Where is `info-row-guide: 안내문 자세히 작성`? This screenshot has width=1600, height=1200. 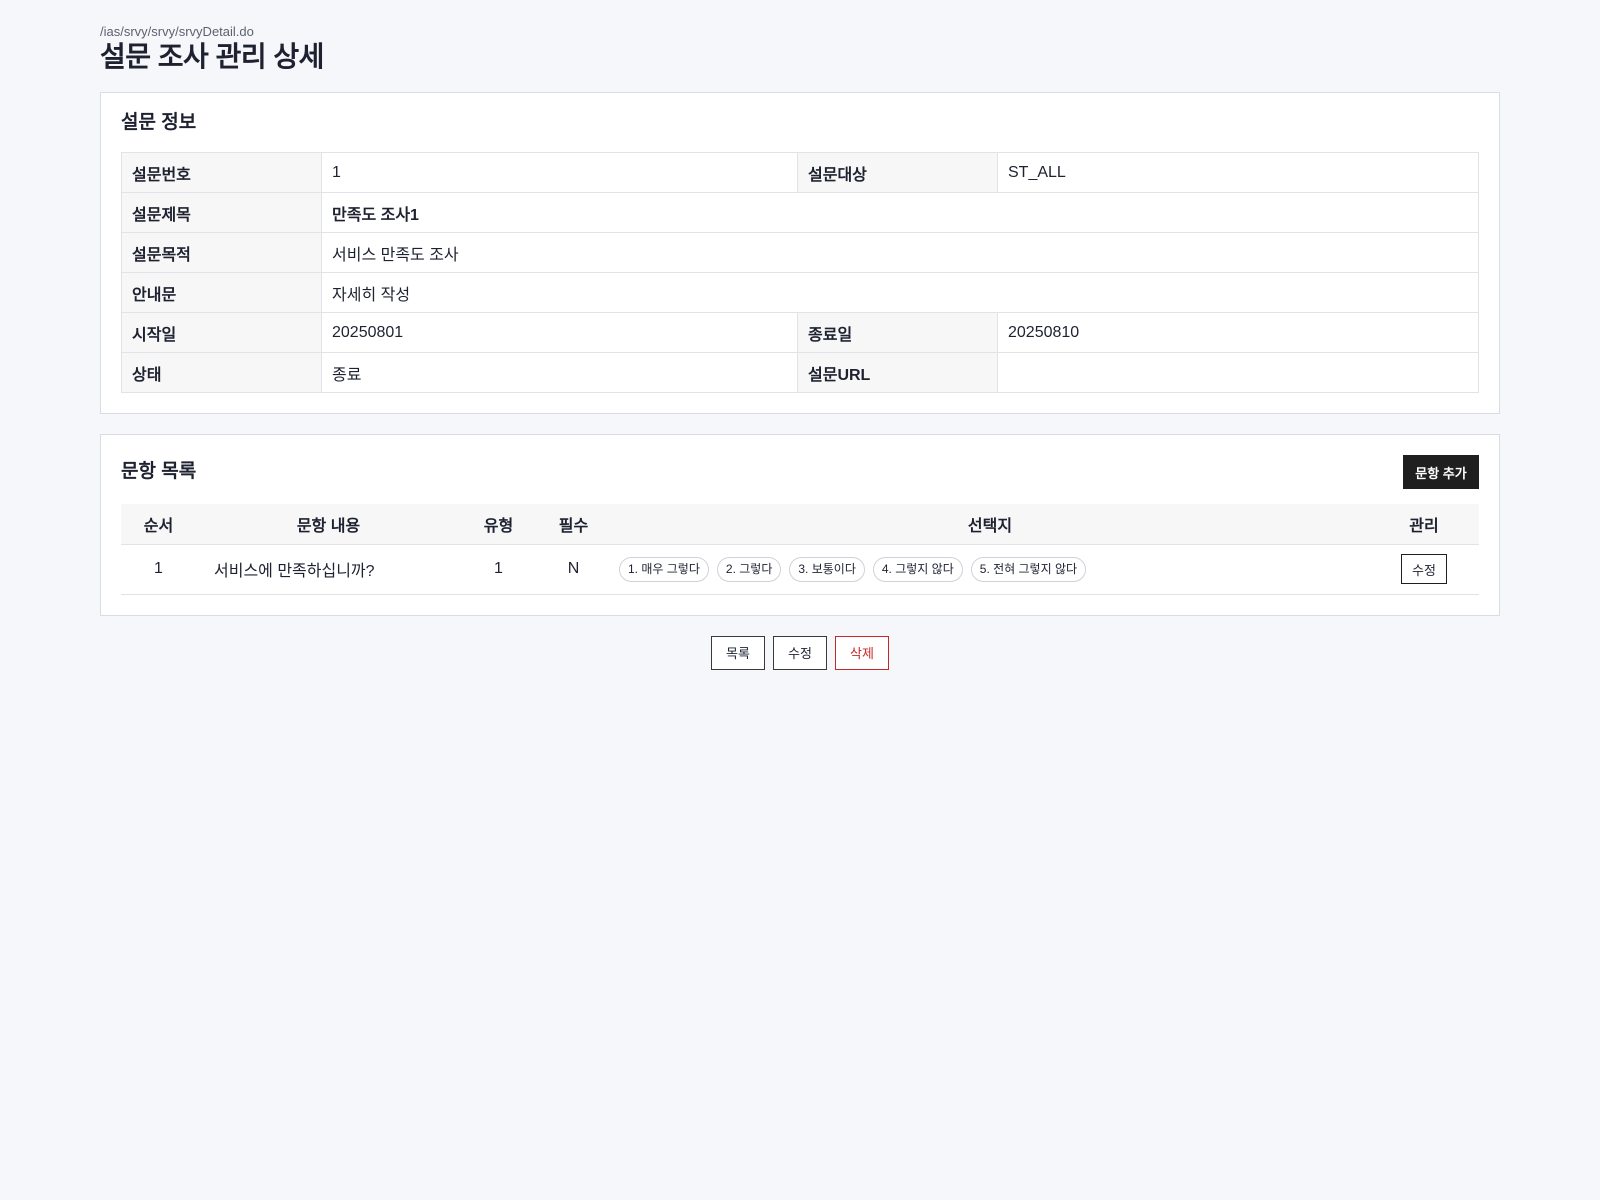
info-row-guide: 안내문 자세히 작성 is located at coordinates (800, 292).